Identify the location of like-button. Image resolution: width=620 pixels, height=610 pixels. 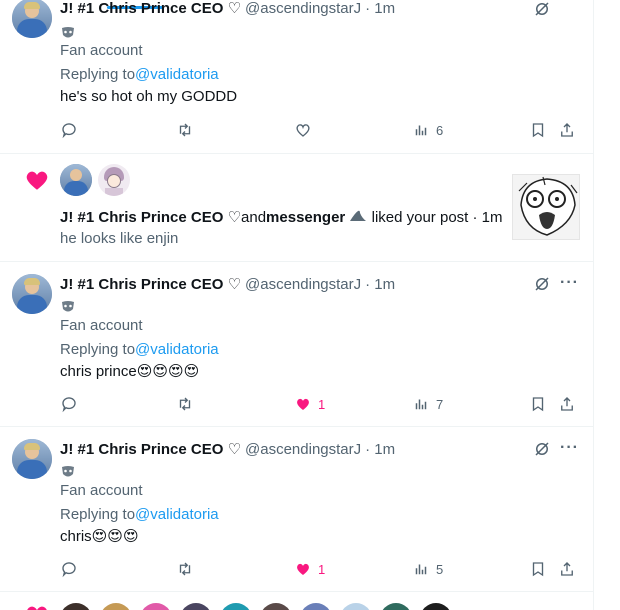
(306, 130).